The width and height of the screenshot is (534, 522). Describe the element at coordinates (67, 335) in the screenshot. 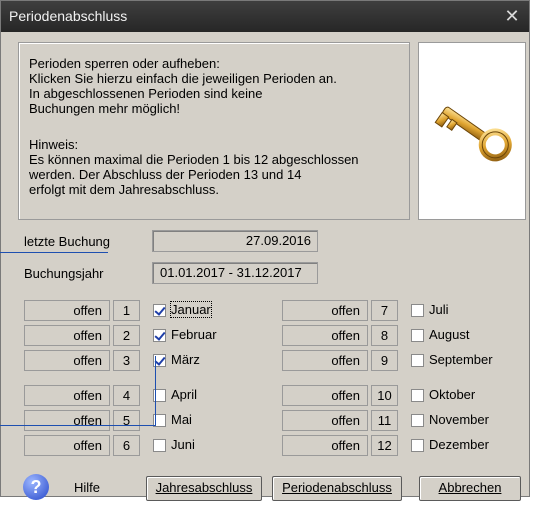

I see `period-2-status: offen` at that location.